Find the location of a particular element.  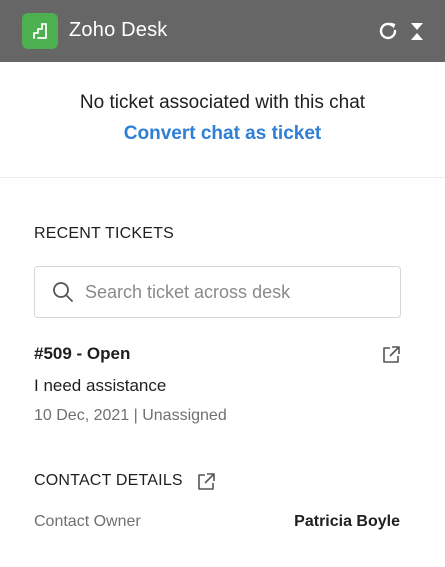

ticket-search-box is located at coordinates (217, 292).